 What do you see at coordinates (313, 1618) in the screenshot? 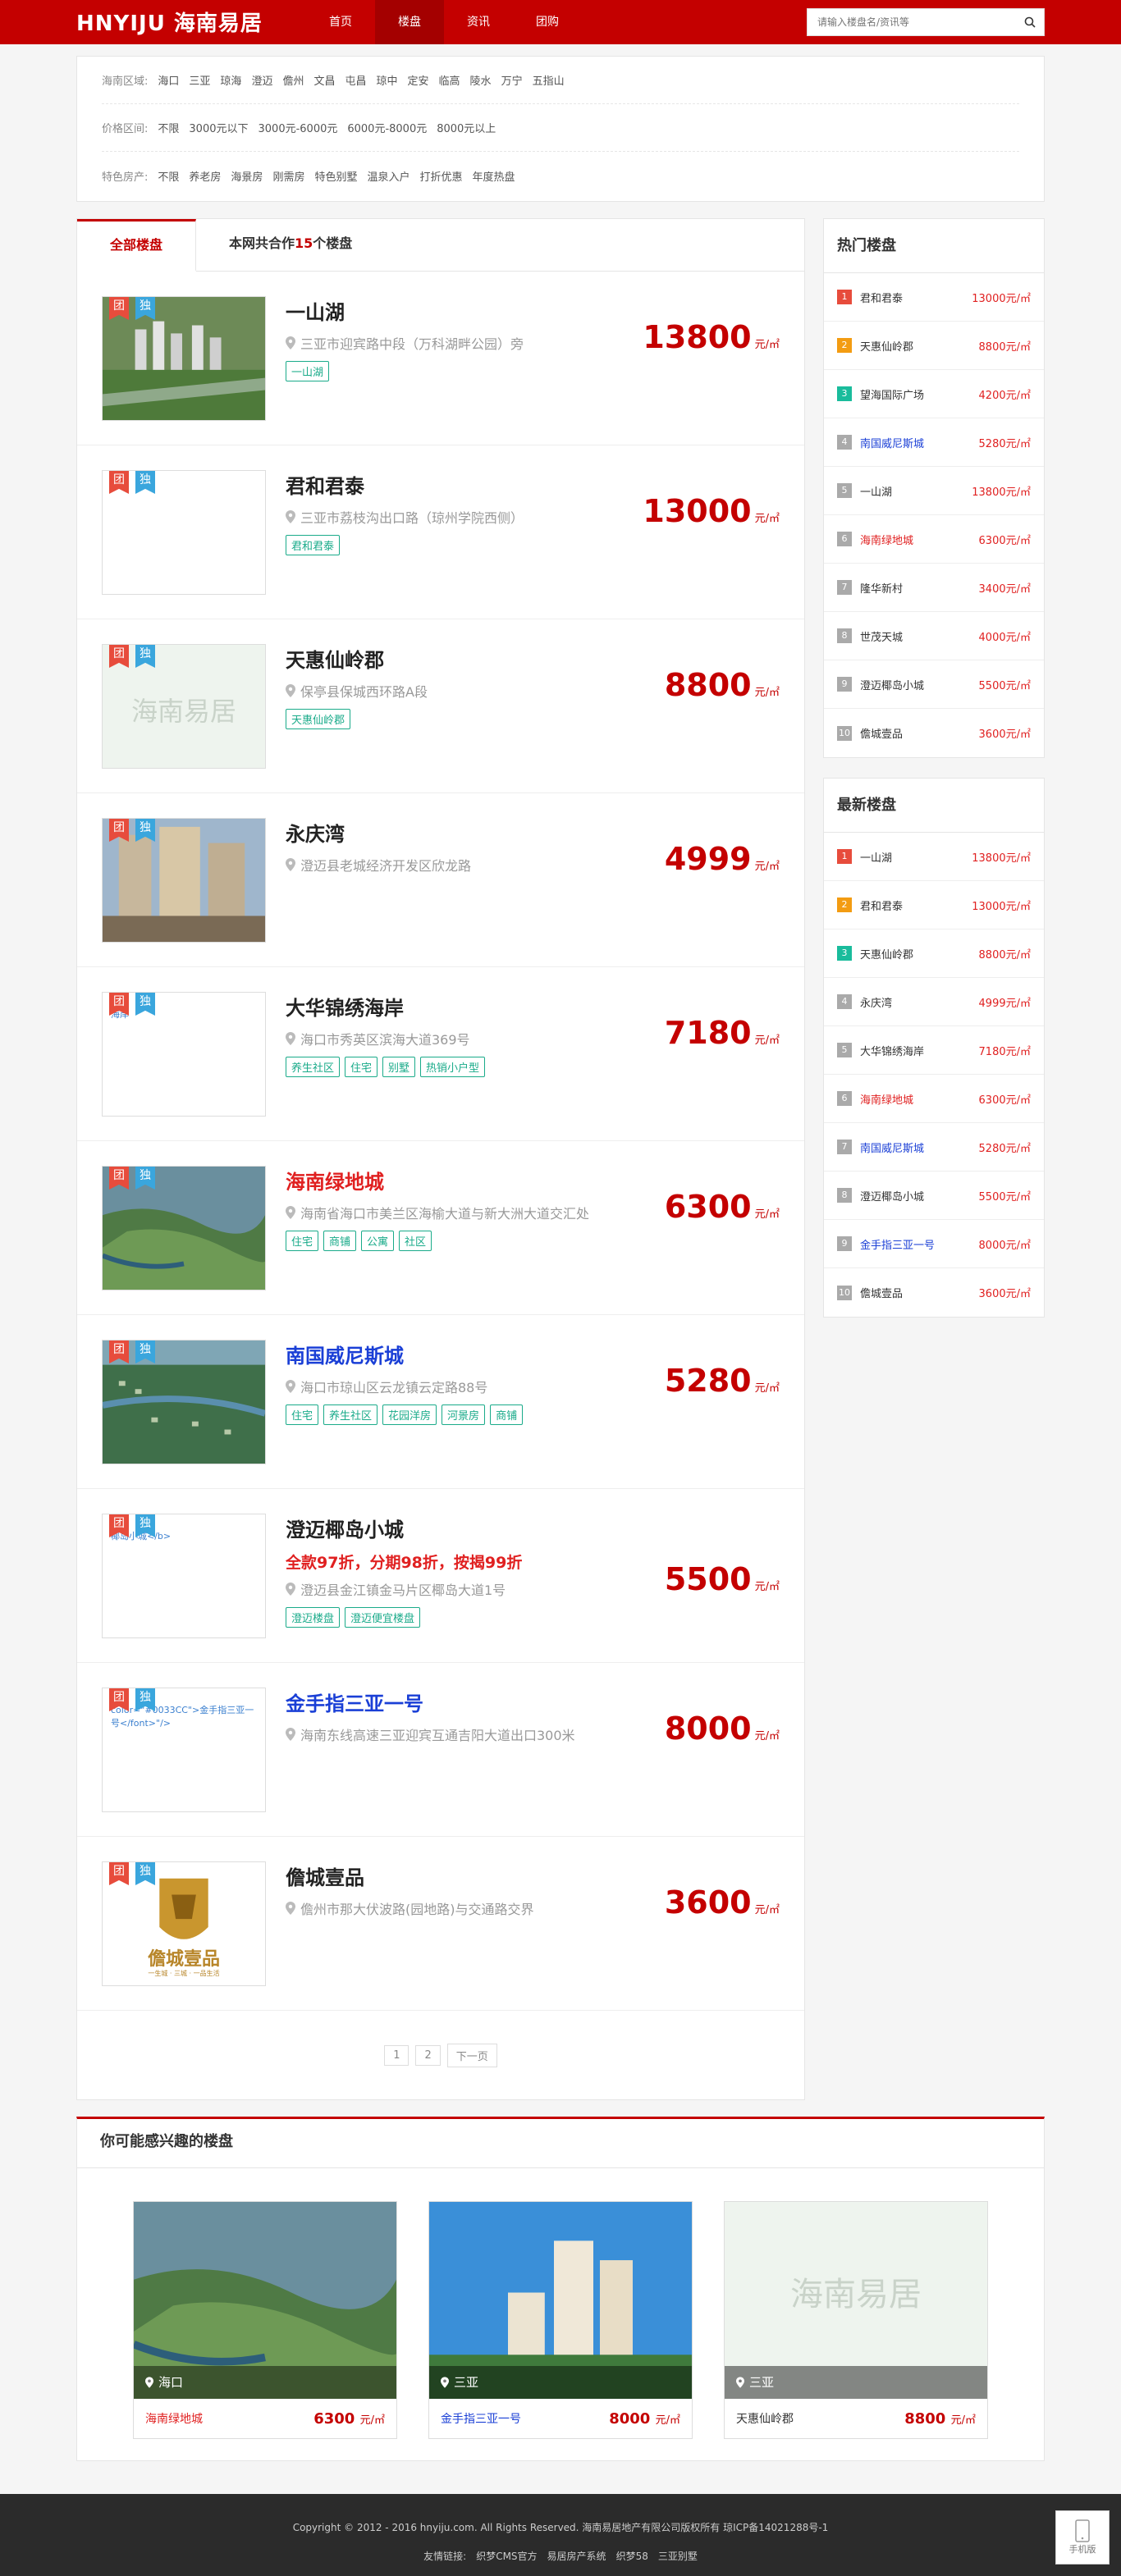
I see `listing-tag: 澄迈楼盘` at bounding box center [313, 1618].